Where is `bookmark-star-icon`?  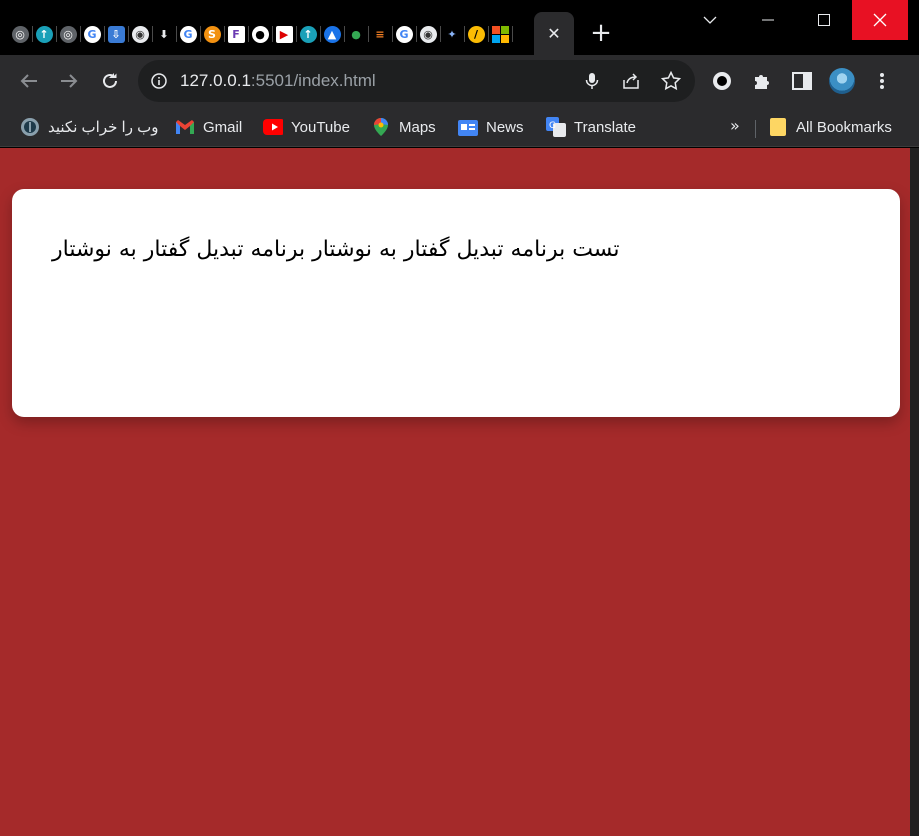
bookmark-star-icon is located at coordinates (671, 81).